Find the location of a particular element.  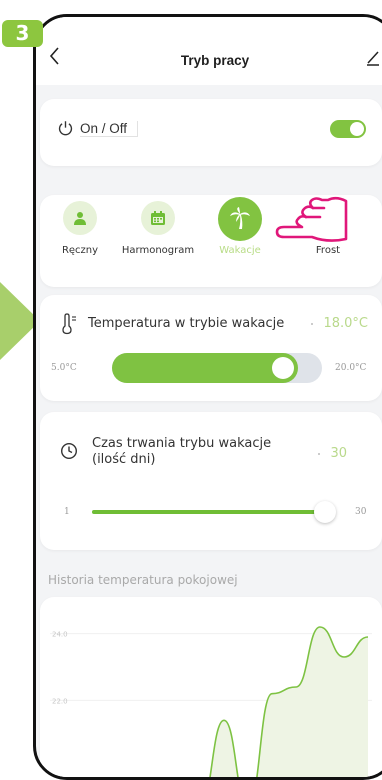

power-toggle is located at coordinates (348, 129).